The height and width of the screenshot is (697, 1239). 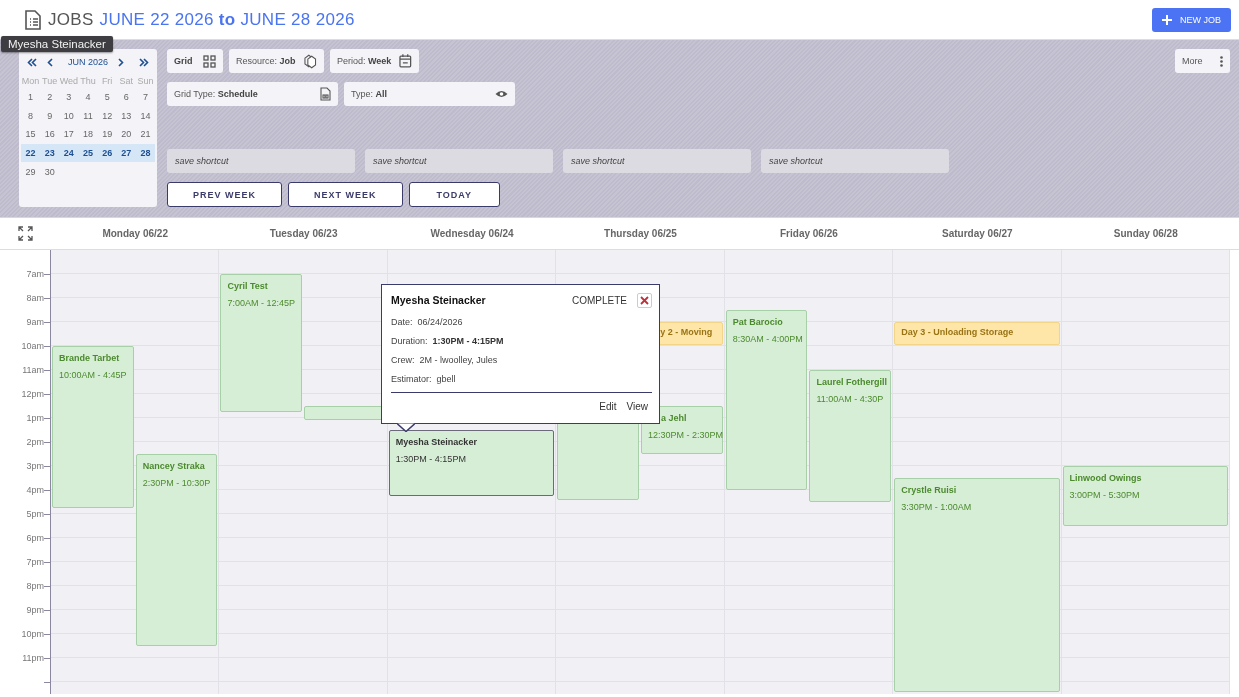 What do you see at coordinates (145, 81) in the screenshot?
I see `weekday-label: Sun` at bounding box center [145, 81].